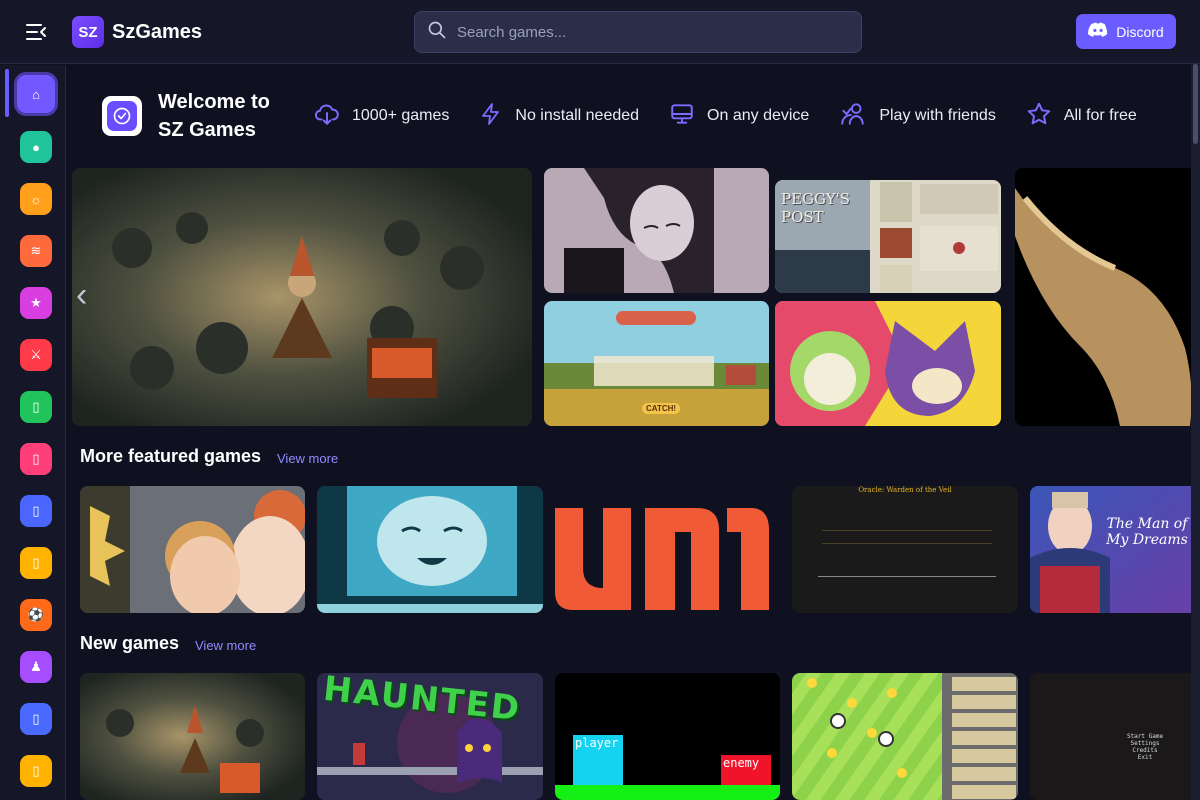 This screenshot has width=1200, height=800. Describe the element at coordinates (327, 116) in the screenshot. I see `download-icon` at that location.